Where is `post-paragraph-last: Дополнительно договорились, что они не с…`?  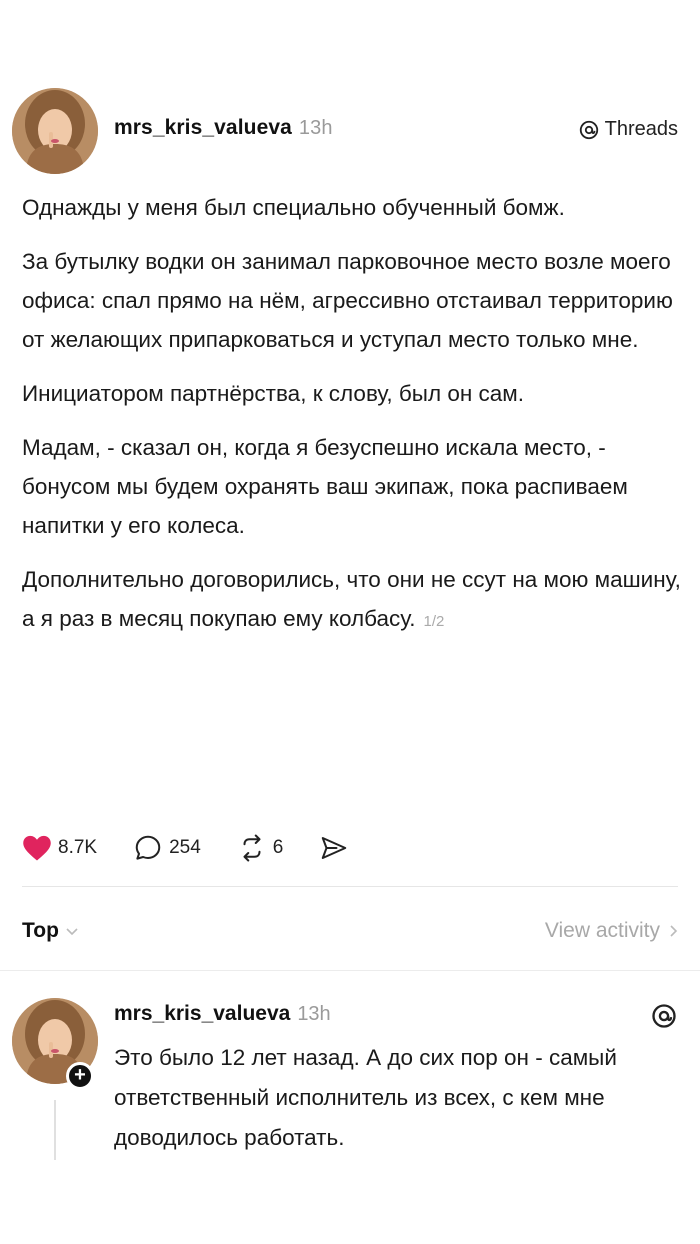
post-paragraph-last: Дополнительно договорились, что они не с… is located at coordinates (352, 600).